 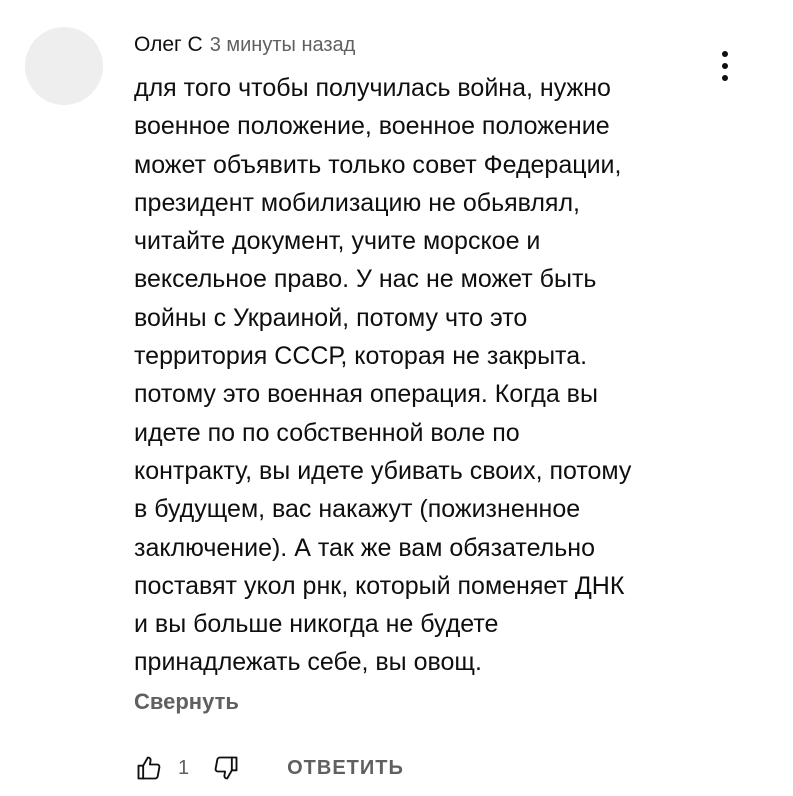 What do you see at coordinates (364, 547) in the screenshot?
I see `comment-line: заключение). А так же вам обязательно` at bounding box center [364, 547].